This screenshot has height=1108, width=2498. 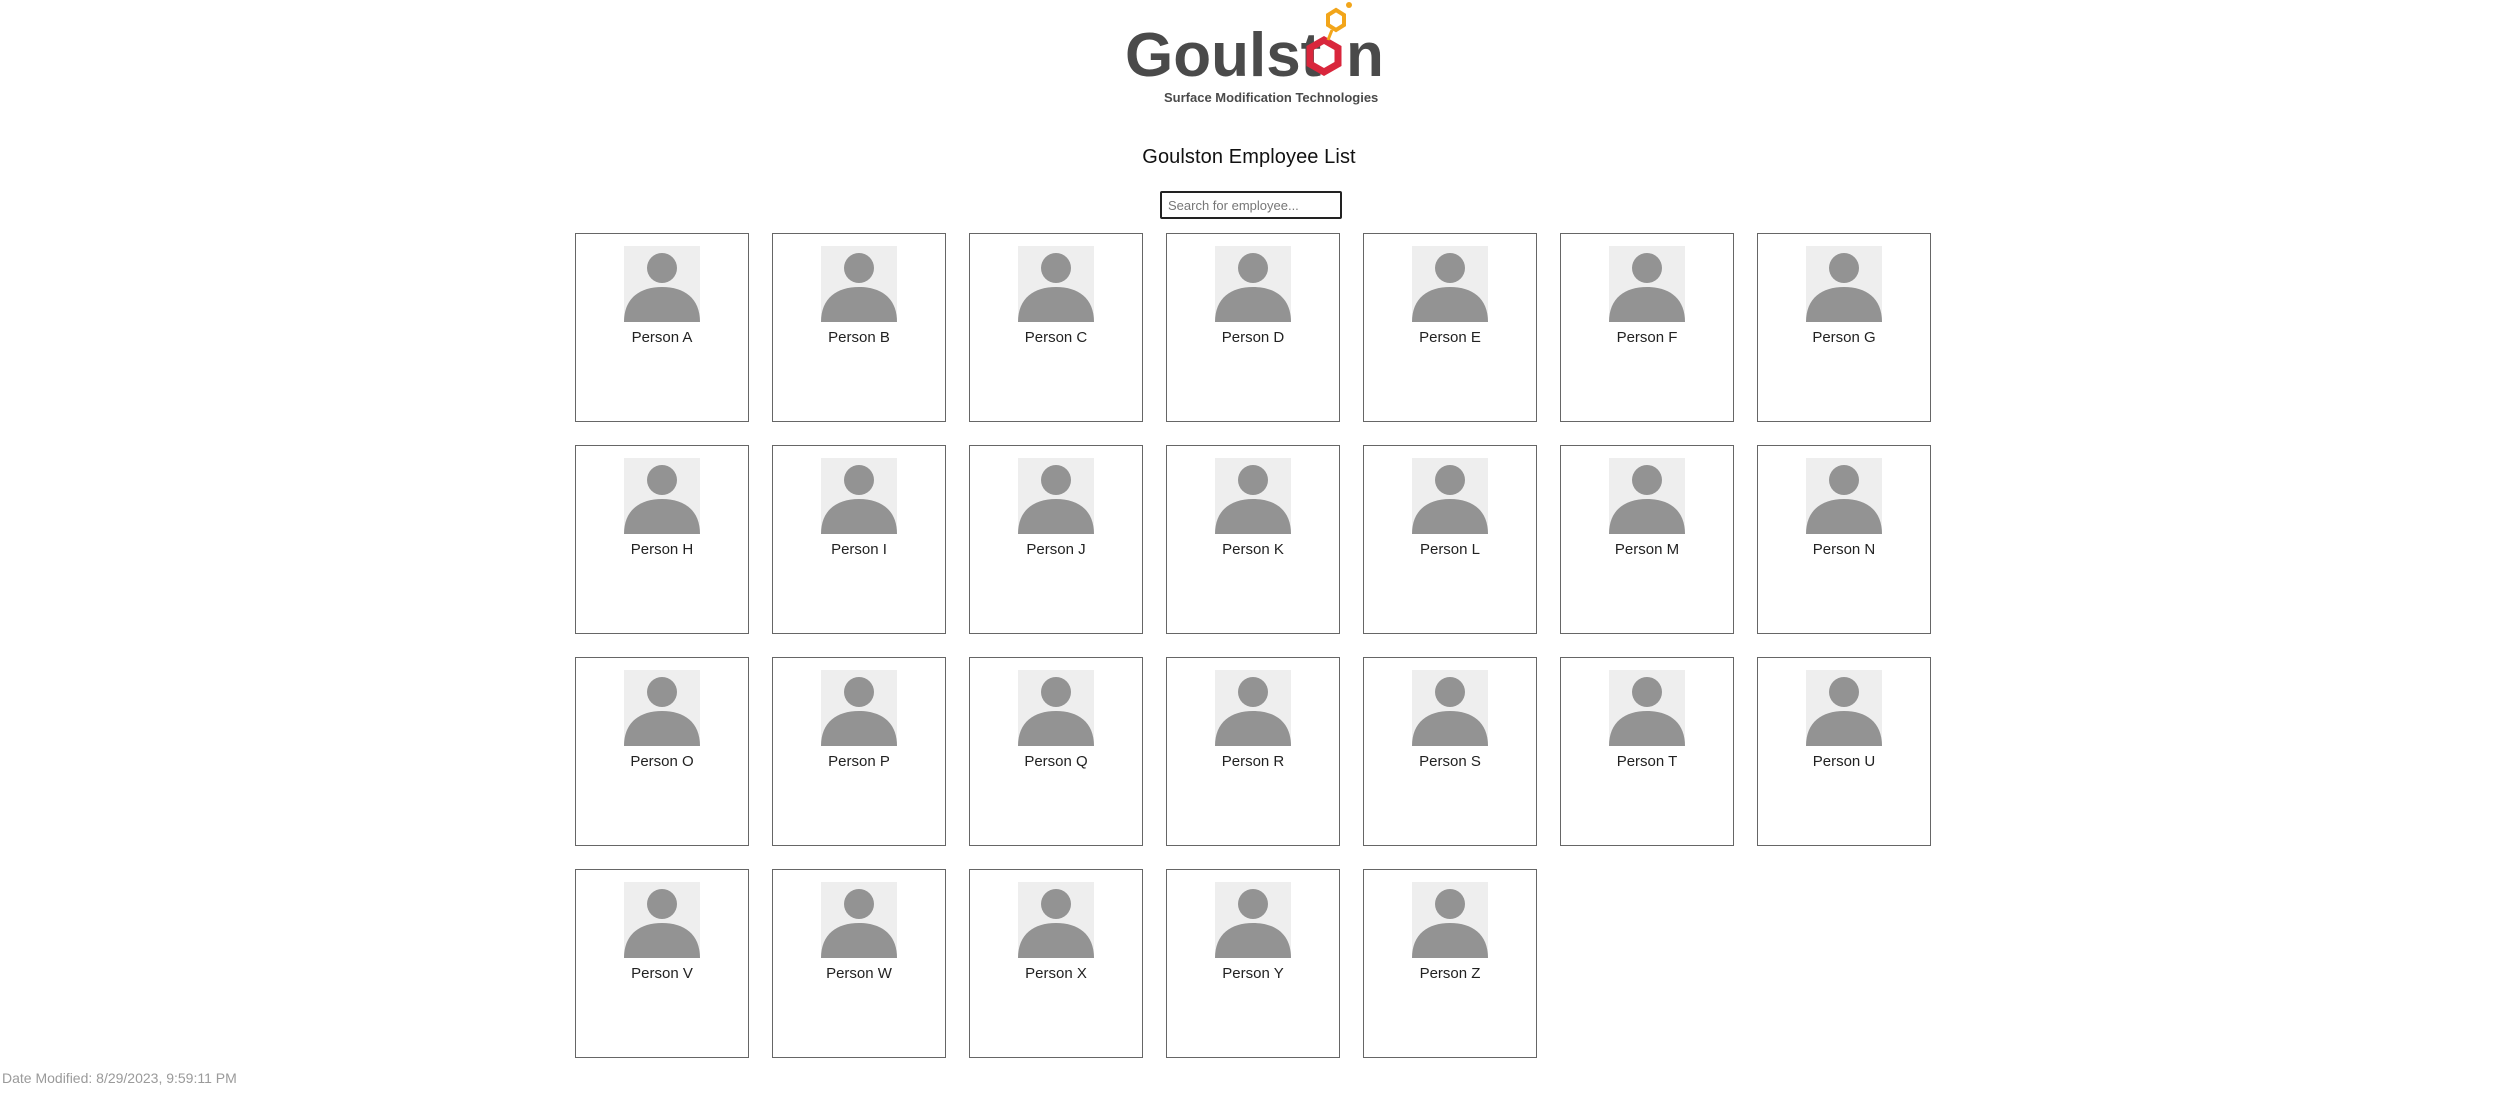 What do you see at coordinates (662, 963) in the screenshot?
I see `employee-card: Person V` at bounding box center [662, 963].